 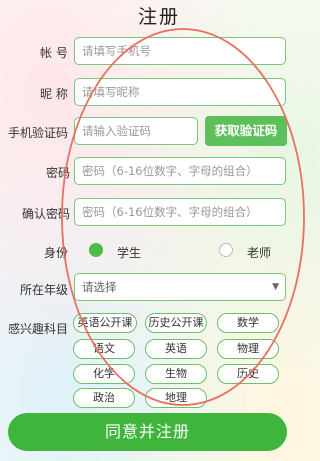 I want to click on student-radio-label: 学生, so click(x=129, y=253).